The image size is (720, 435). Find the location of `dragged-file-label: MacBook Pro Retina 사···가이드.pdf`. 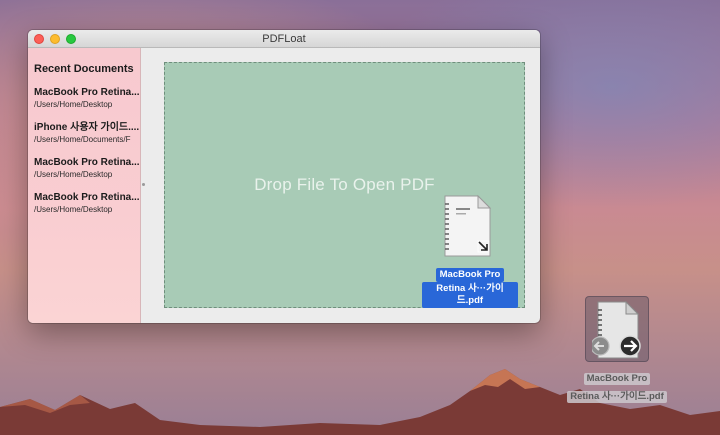

dragged-file-label: MacBook Pro Retina 사···가이드.pdf is located at coordinates (470, 286).